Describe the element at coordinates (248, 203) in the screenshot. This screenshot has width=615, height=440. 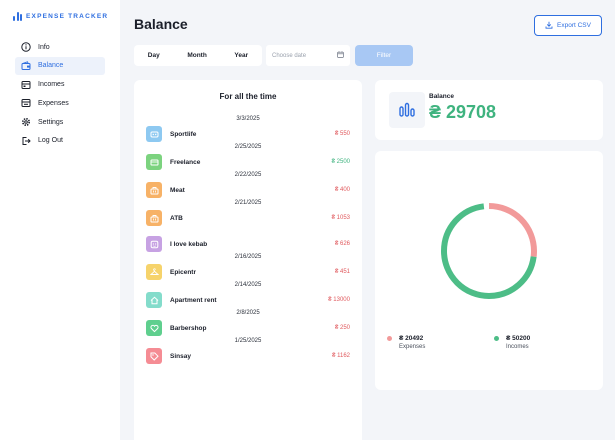
I see `transaction-date: 2/21/2025` at that location.